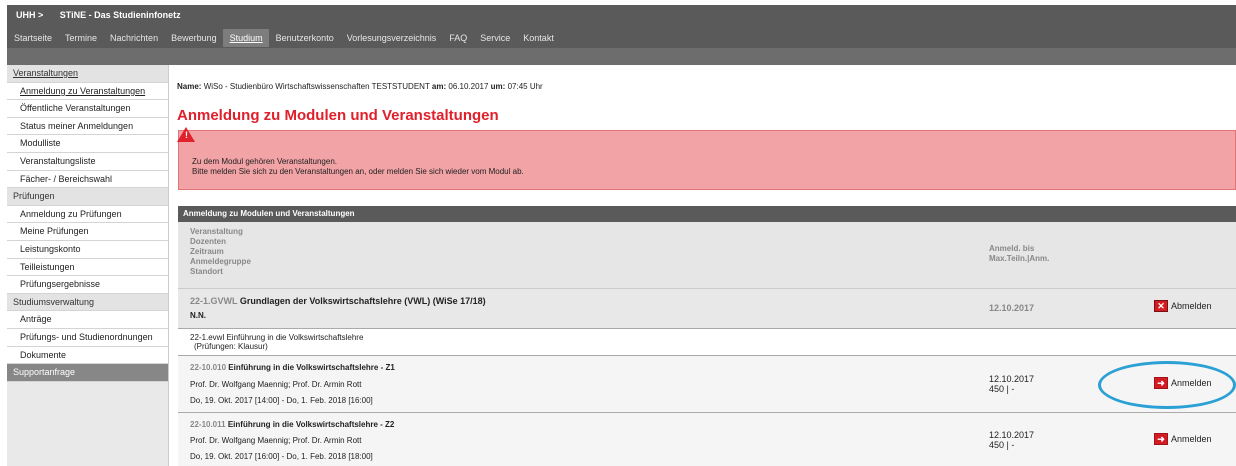  I want to click on nav-vorlesungsverzeichnis: Vorlesungsverzeichnis, so click(391, 38).